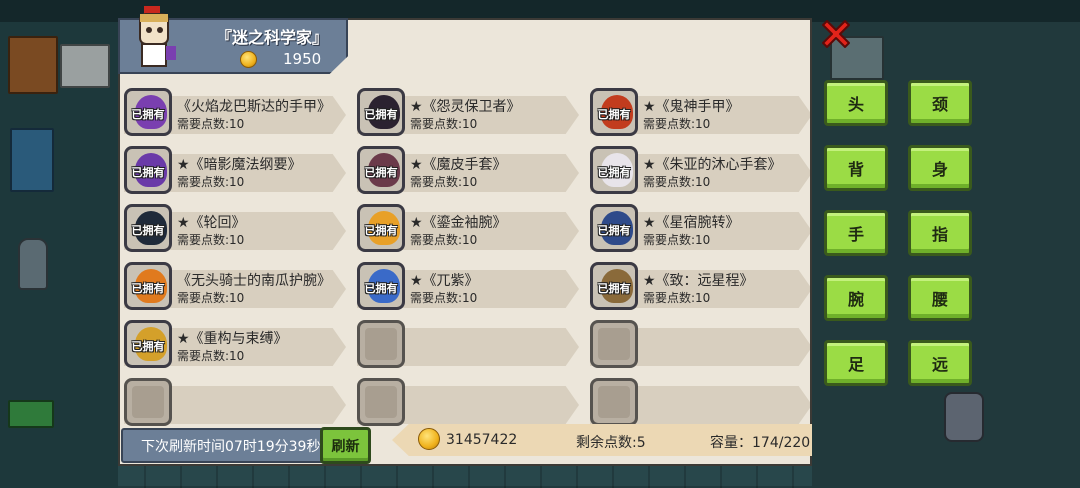  I want to click on shop-item: 已拥有 《无头骑士的南瓜护腕》 需要点数:10, so click(236, 286).